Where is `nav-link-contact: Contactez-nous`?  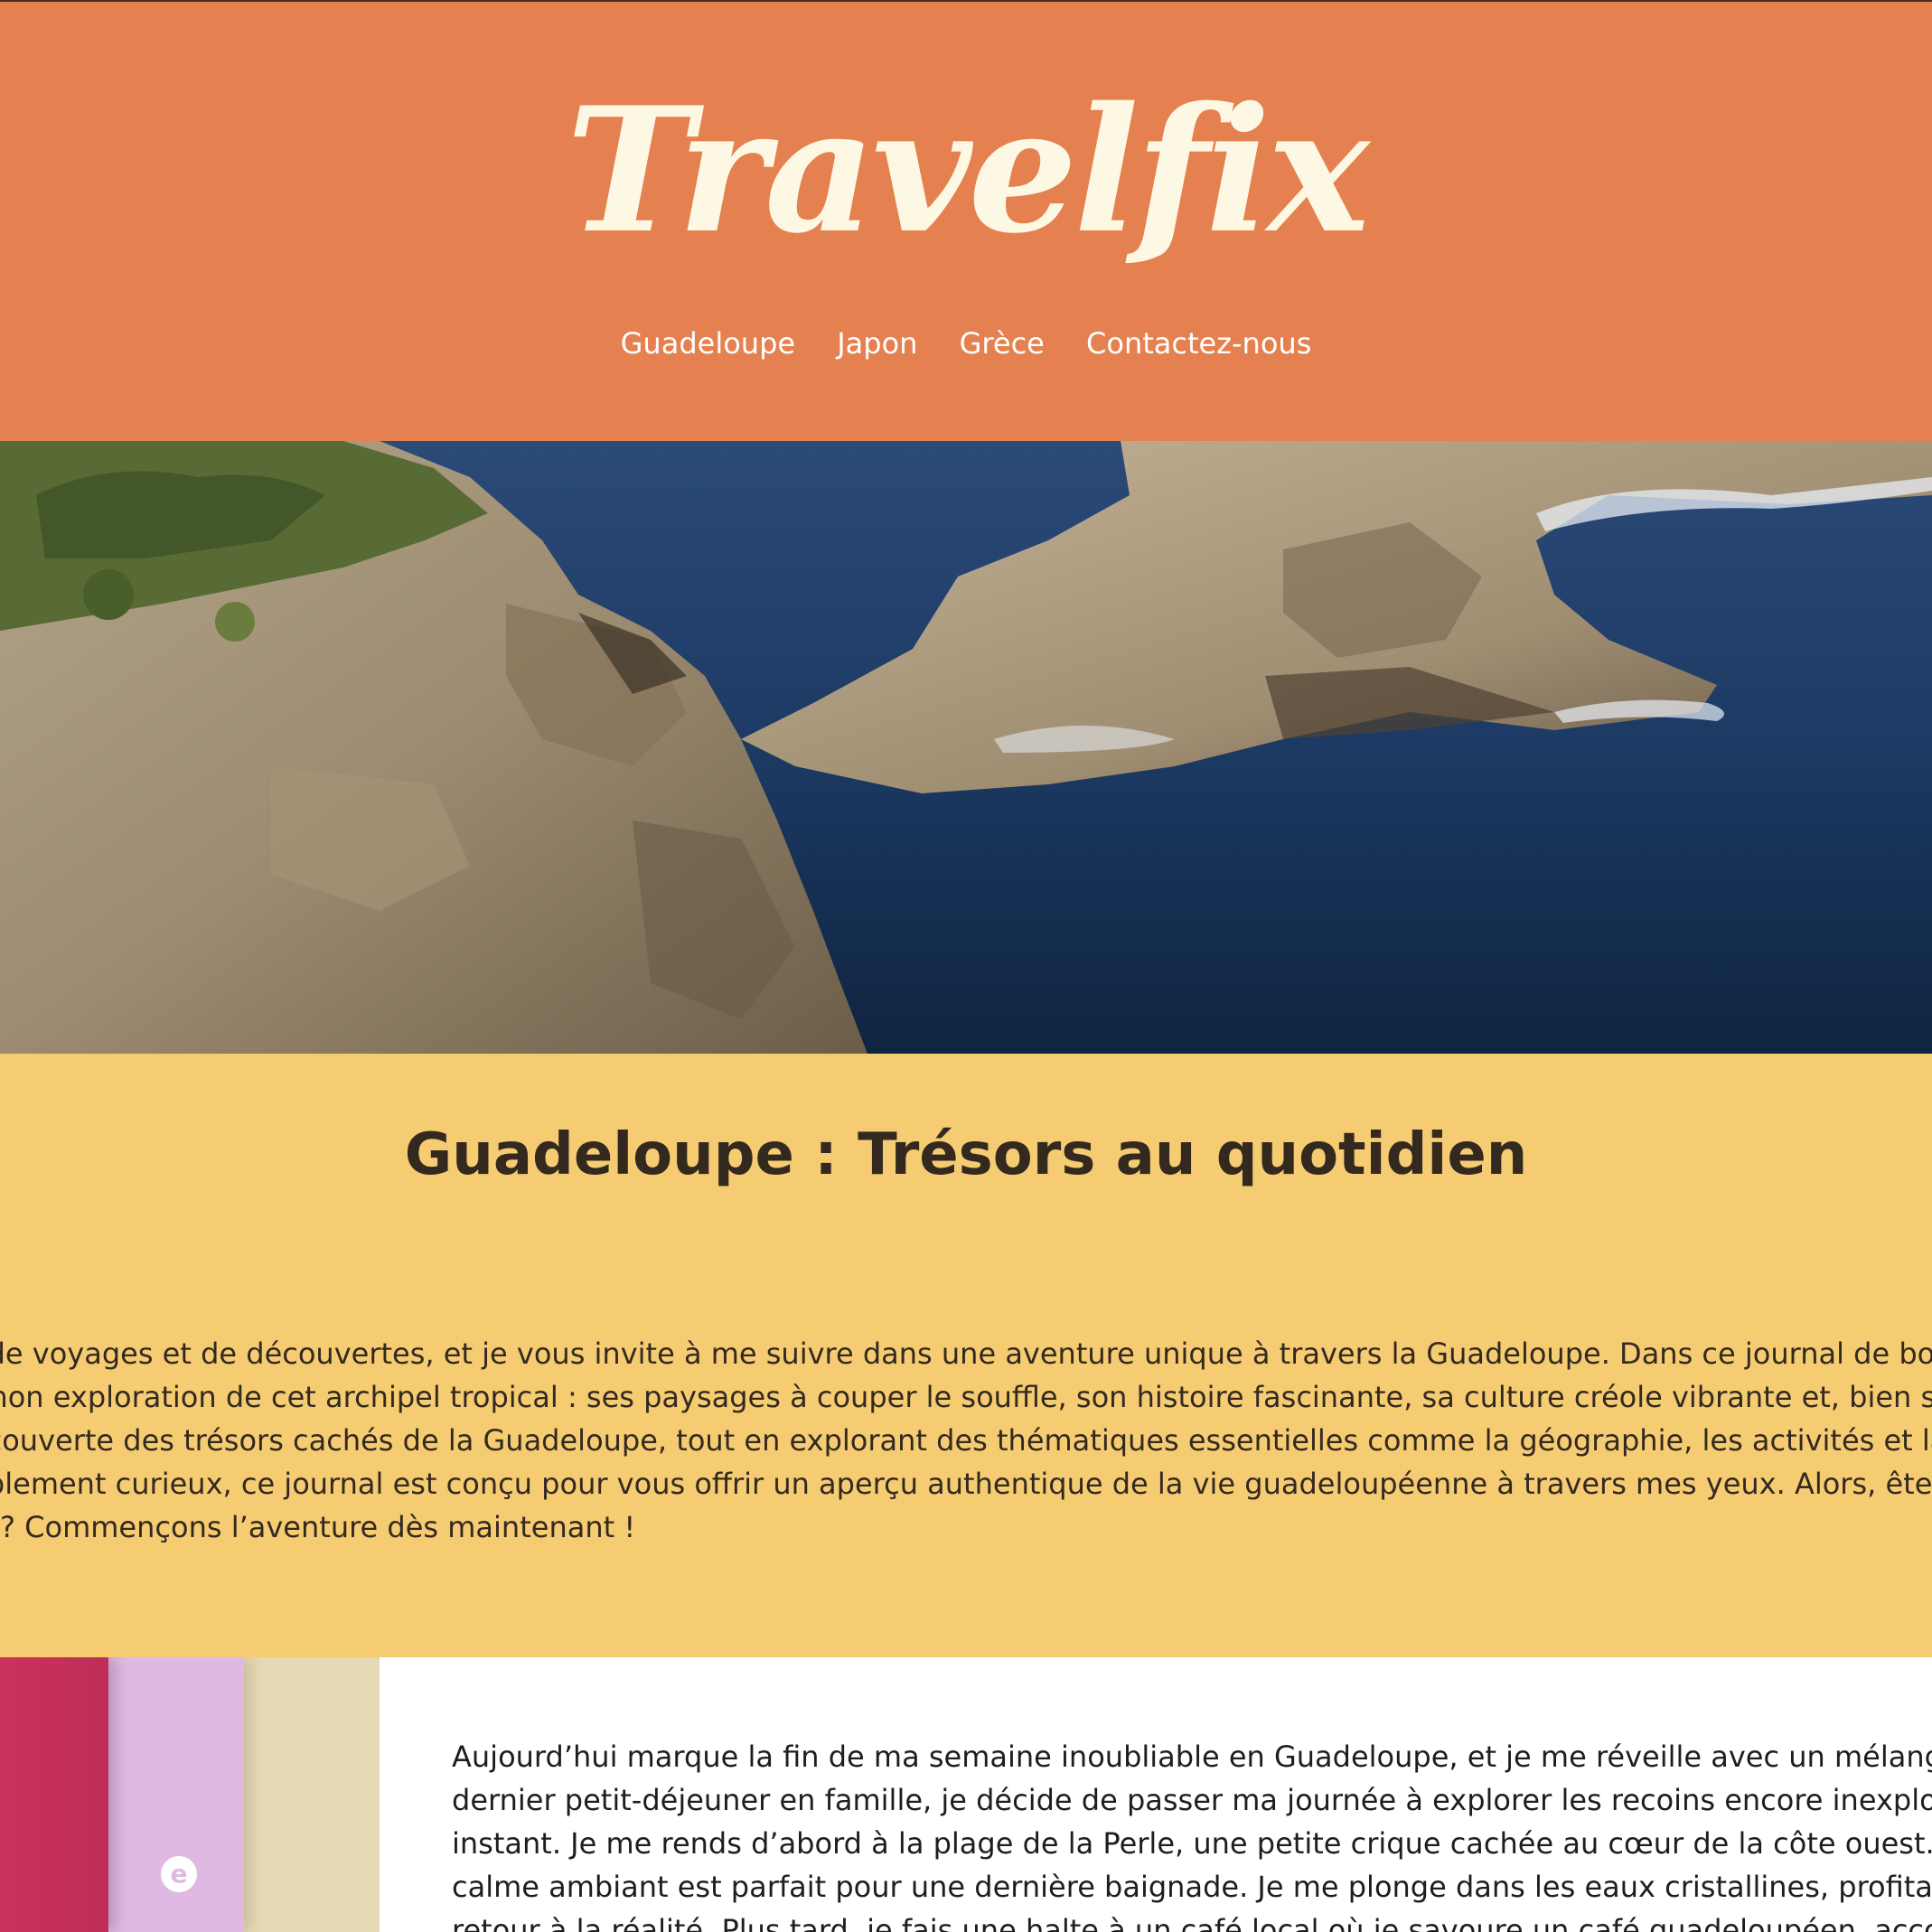 nav-link-contact: Contactez-nous is located at coordinates (1198, 343).